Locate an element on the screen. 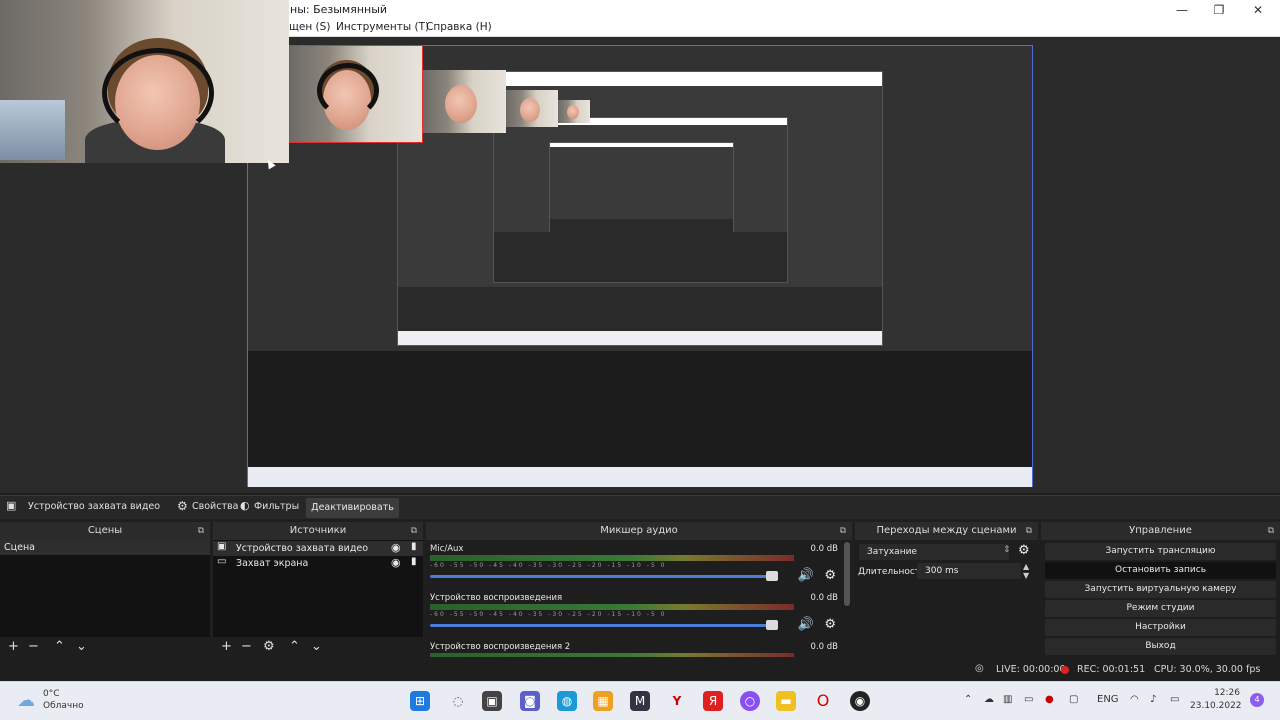  cloud-tray-icon: ☁ is located at coordinates (989, 699).